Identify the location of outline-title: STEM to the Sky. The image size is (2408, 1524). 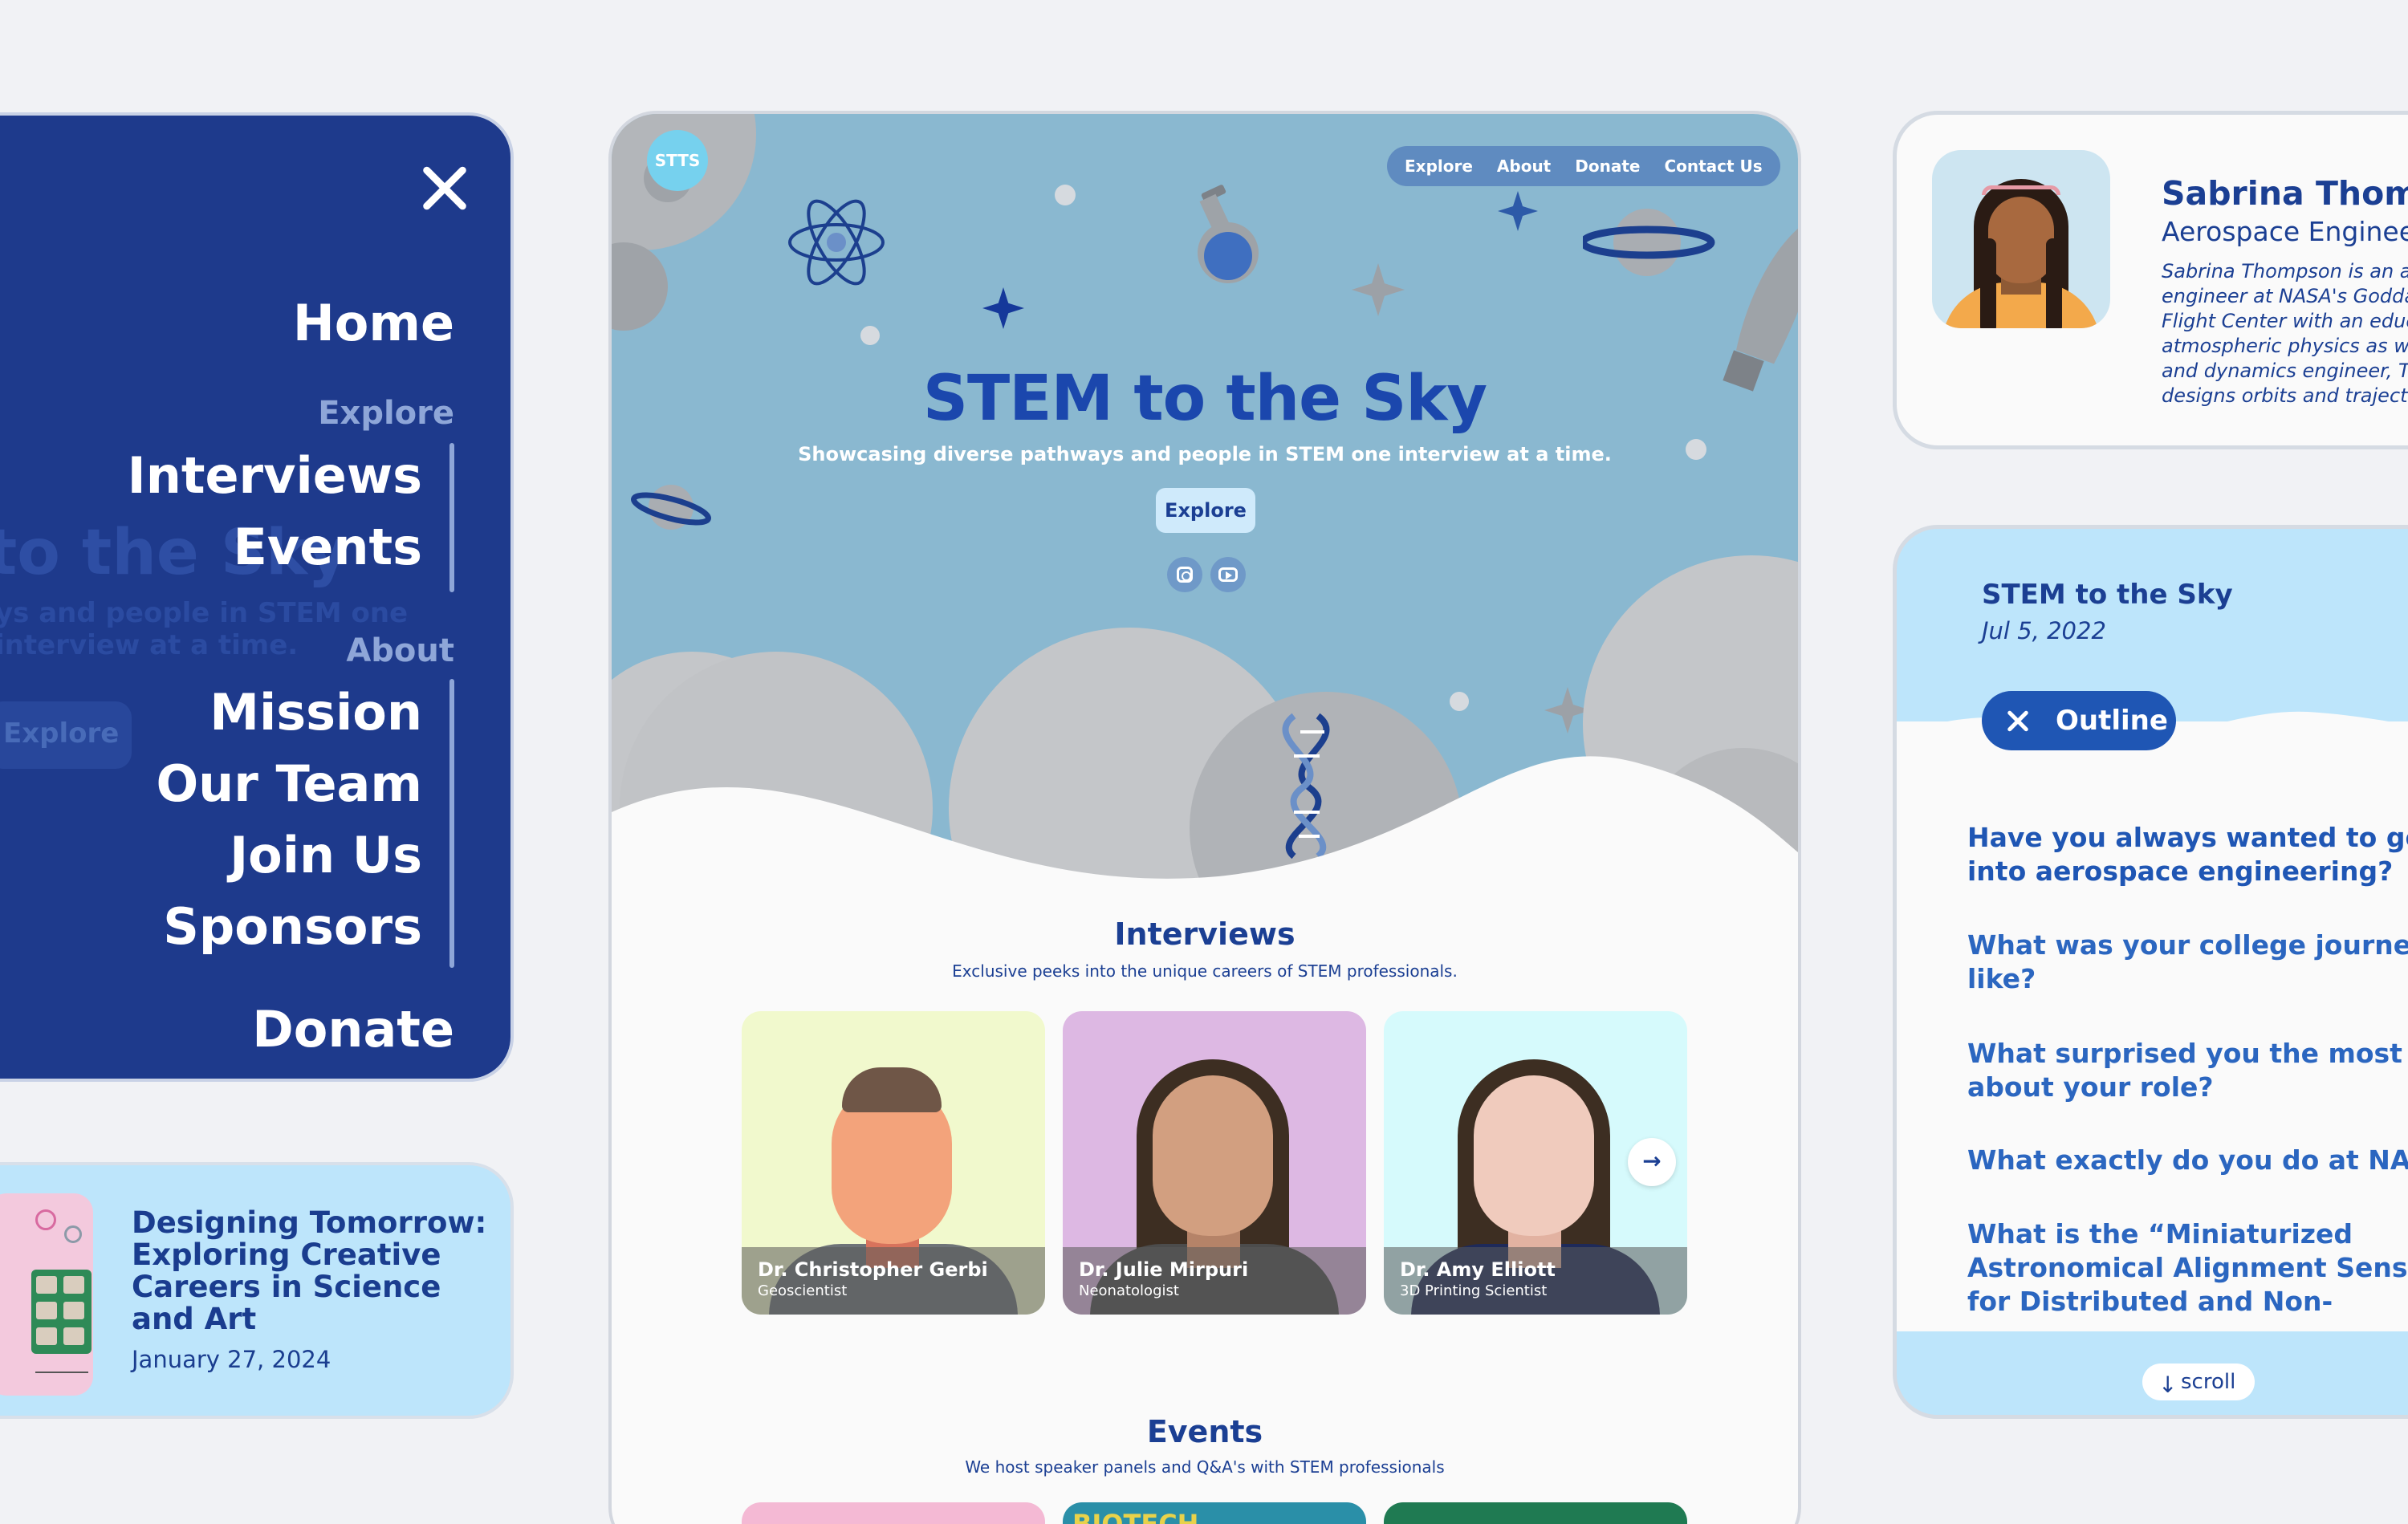
(2107, 595).